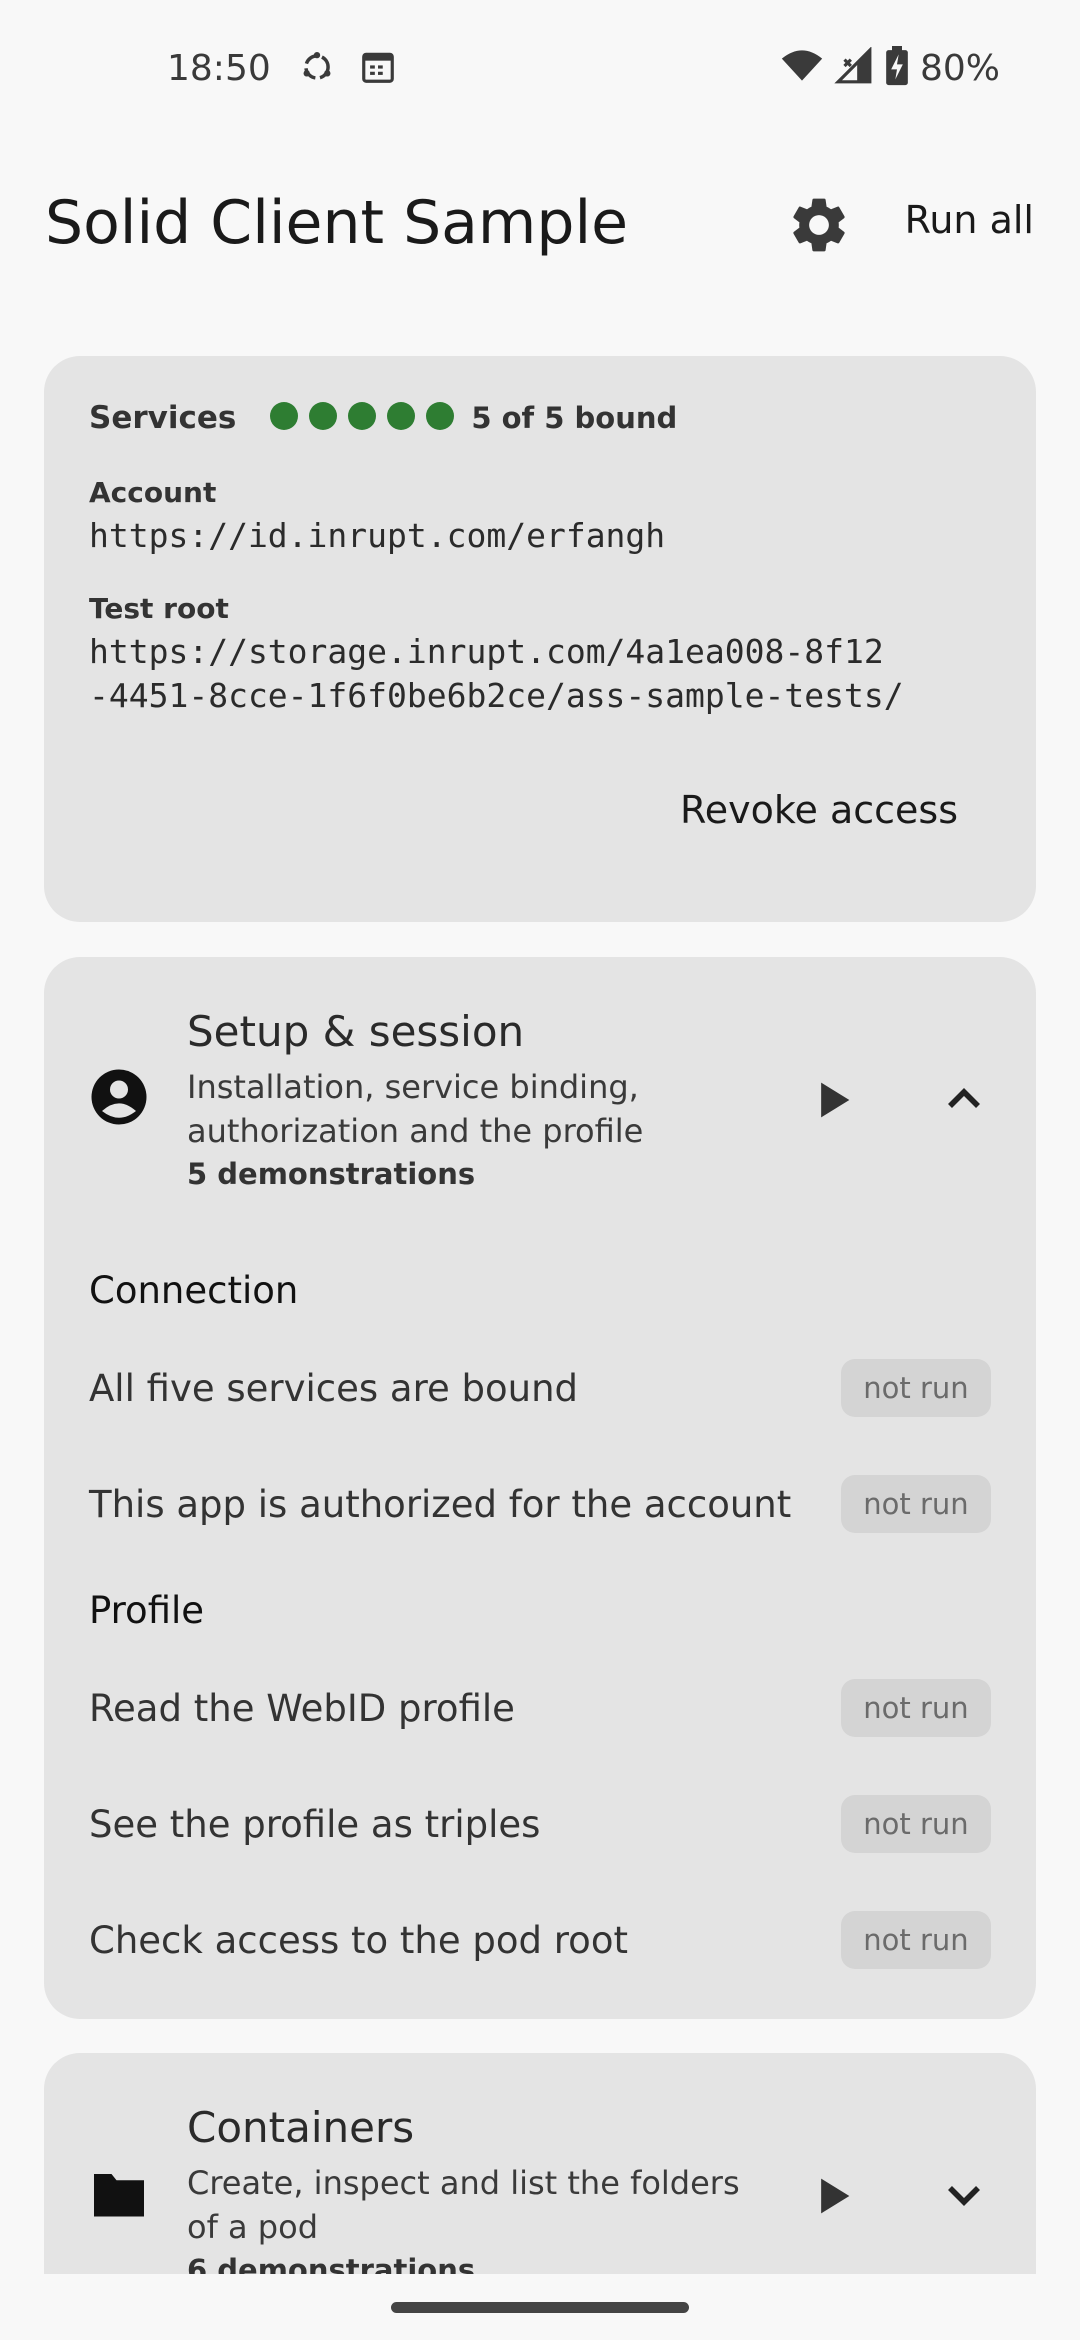 The image size is (1080, 2340). What do you see at coordinates (147, 1610) in the screenshot?
I see `group-heading-profile: Profile` at bounding box center [147, 1610].